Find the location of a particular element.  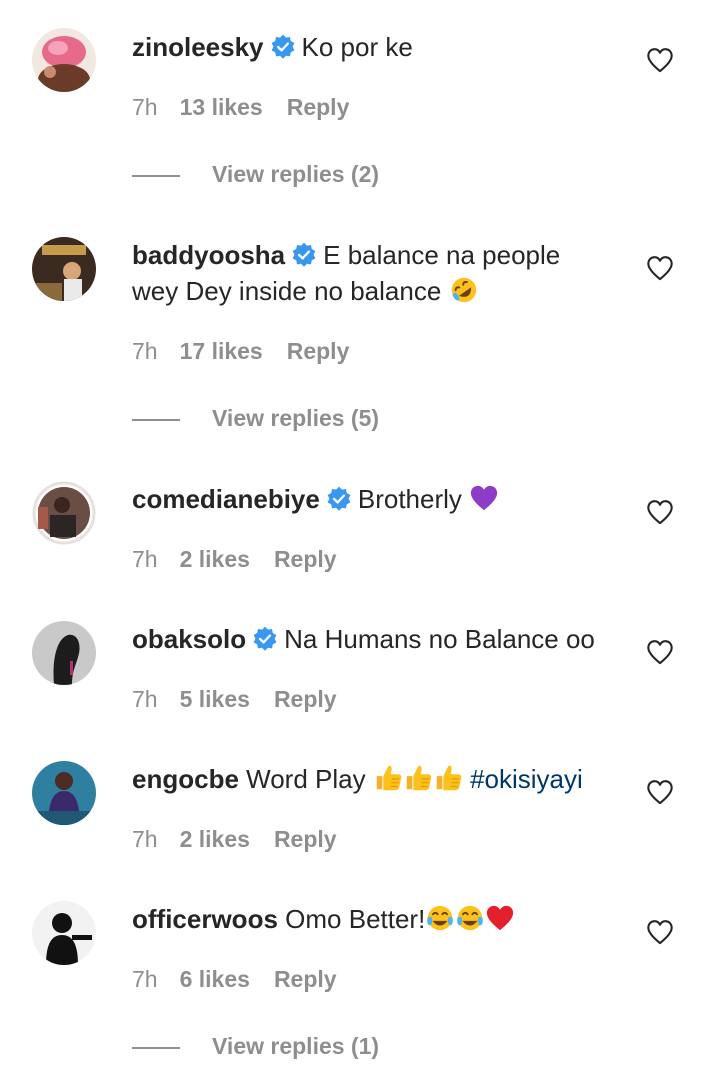

comment-text: officerwoos Omo Better! is located at coordinates (372, 919).